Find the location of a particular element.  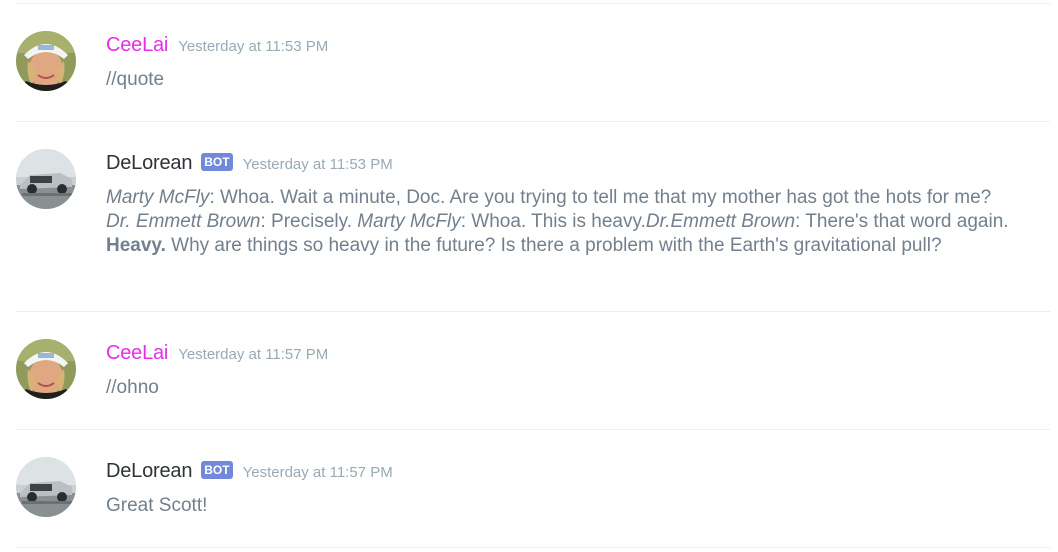

message-header: DeLorean BOT Yesterday at 11:53 PM is located at coordinates (249, 164).